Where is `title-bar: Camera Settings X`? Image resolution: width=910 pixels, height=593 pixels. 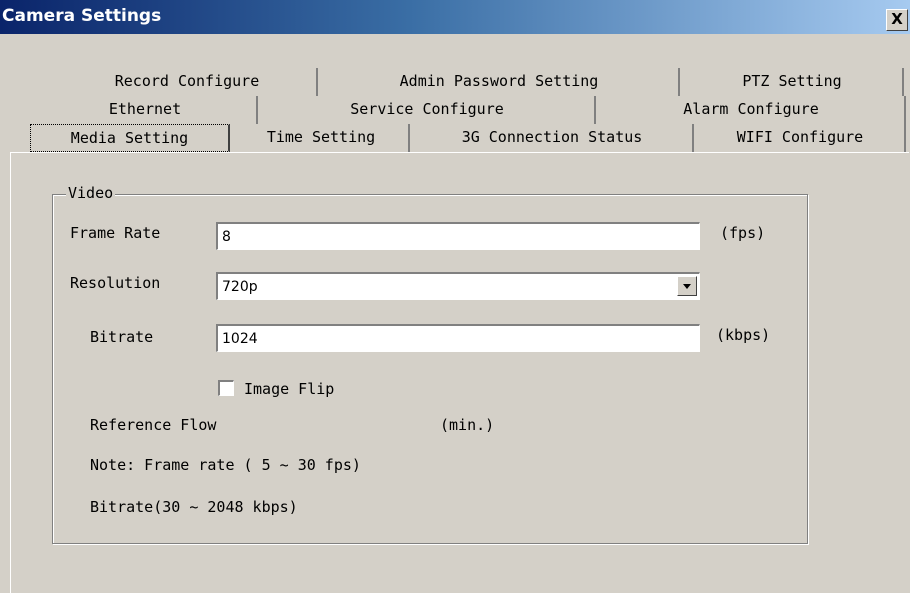 title-bar: Camera Settings X is located at coordinates (455, 17).